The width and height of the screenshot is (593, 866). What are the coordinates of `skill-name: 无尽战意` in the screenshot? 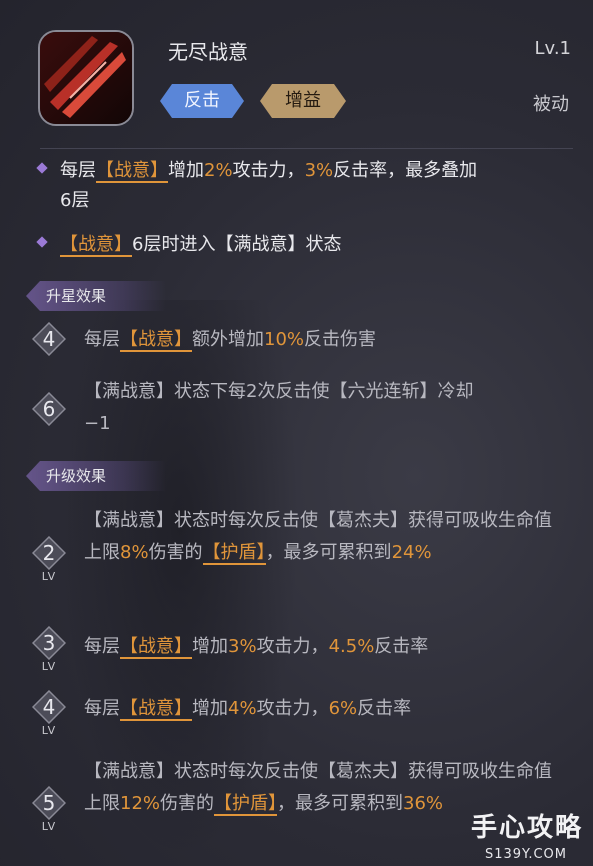 It's located at (208, 52).